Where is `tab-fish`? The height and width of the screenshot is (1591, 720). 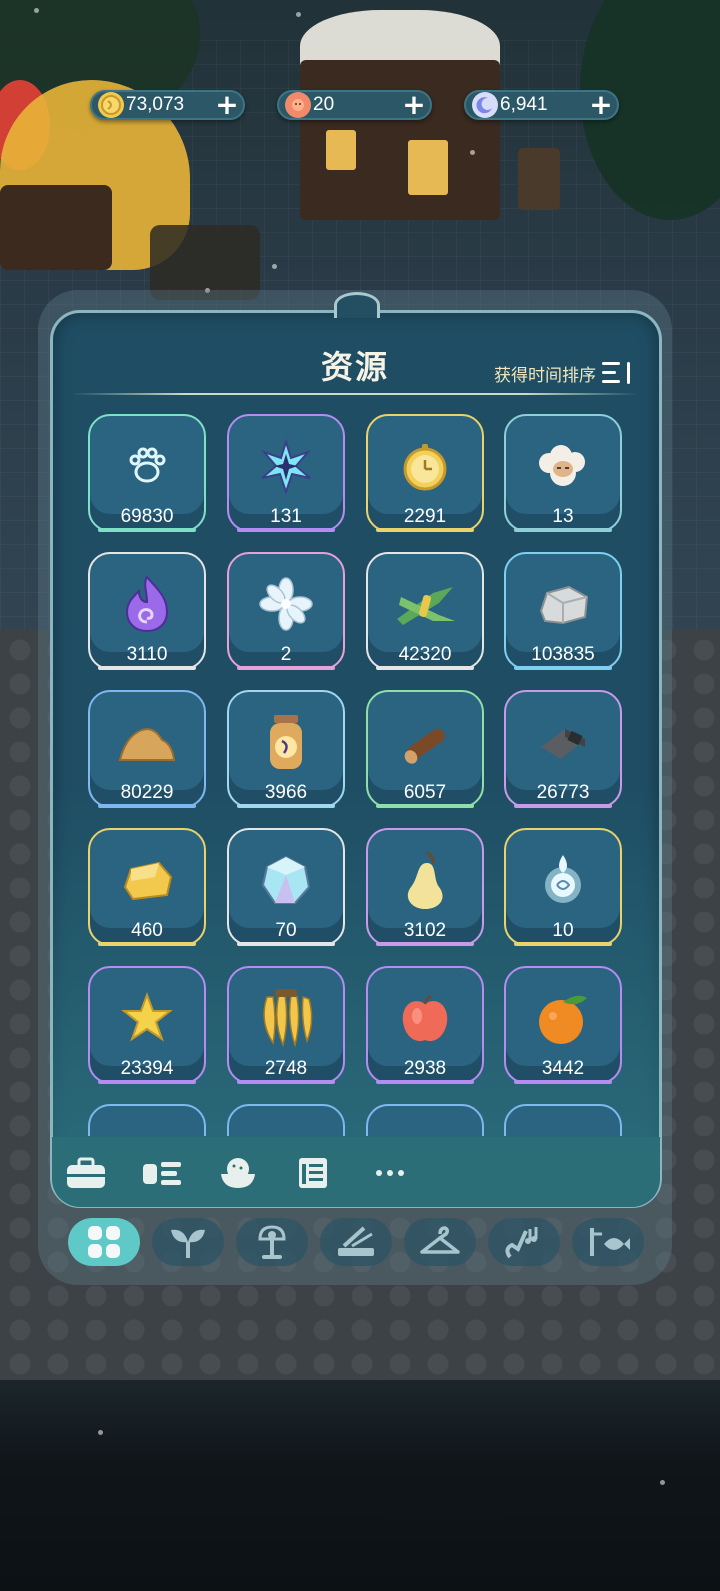
tab-fish is located at coordinates (608, 1242).